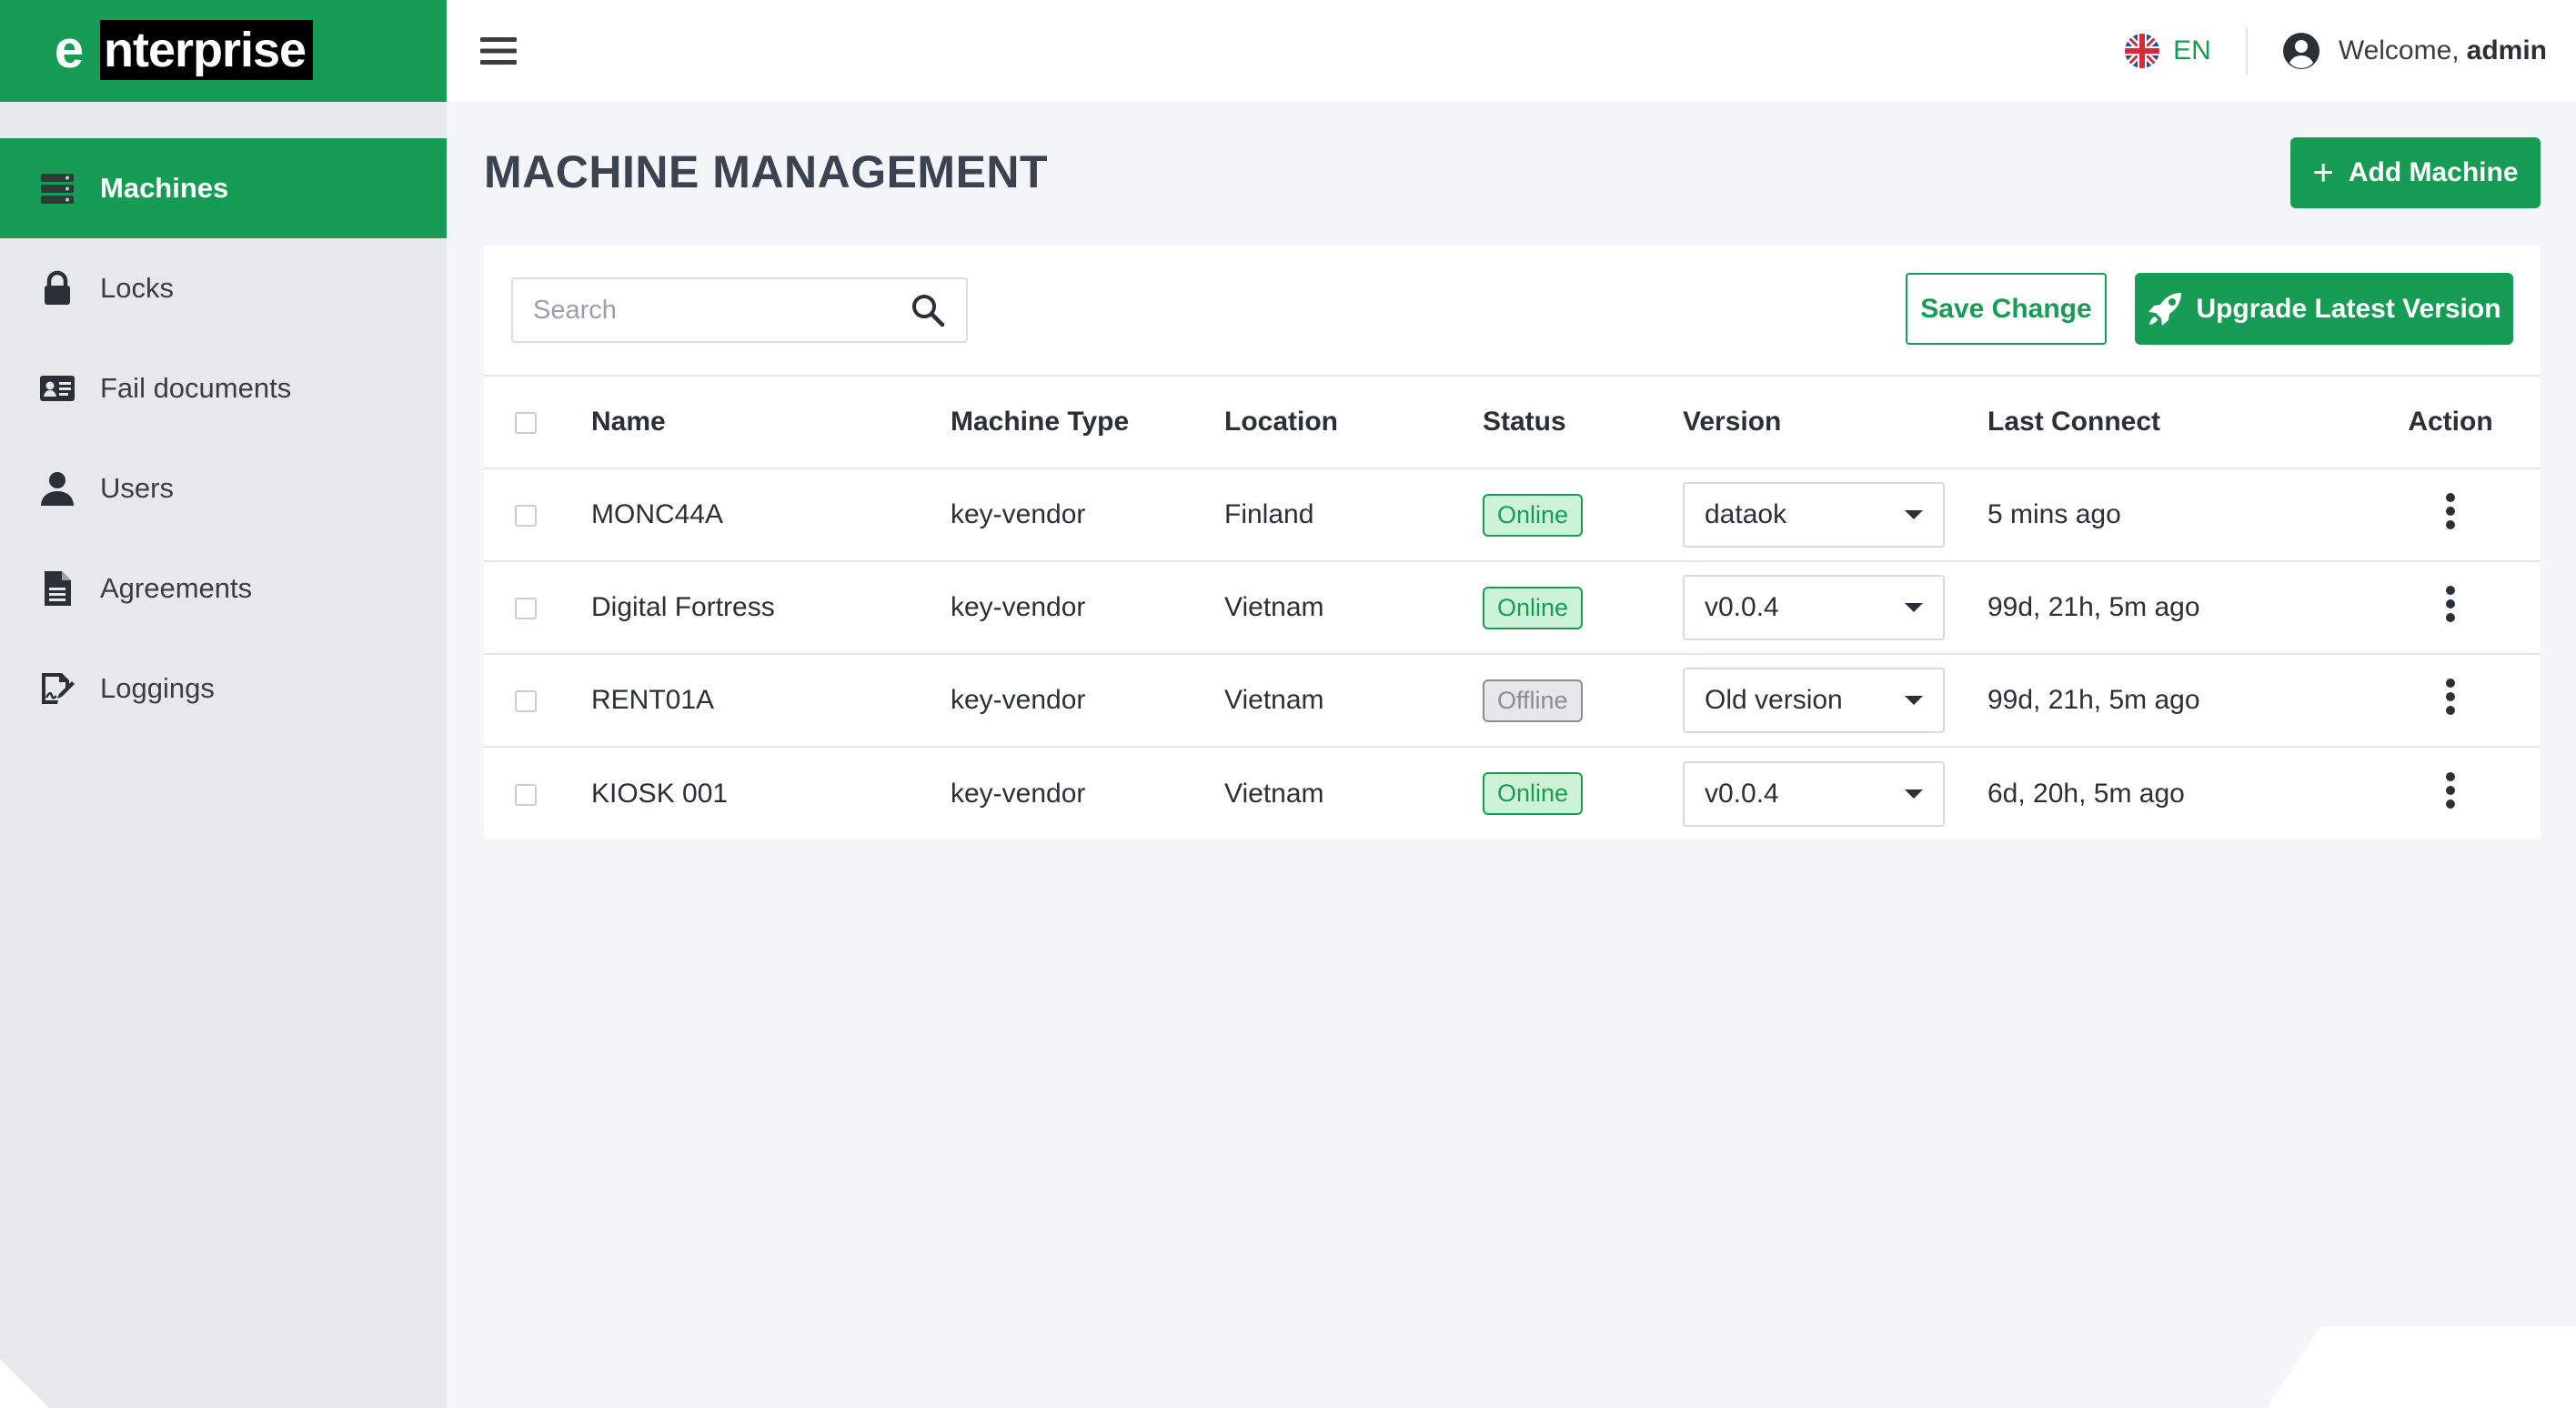 Image resolution: width=2576 pixels, height=1408 pixels. What do you see at coordinates (1814, 515) in the screenshot?
I see `version-select: dataok` at bounding box center [1814, 515].